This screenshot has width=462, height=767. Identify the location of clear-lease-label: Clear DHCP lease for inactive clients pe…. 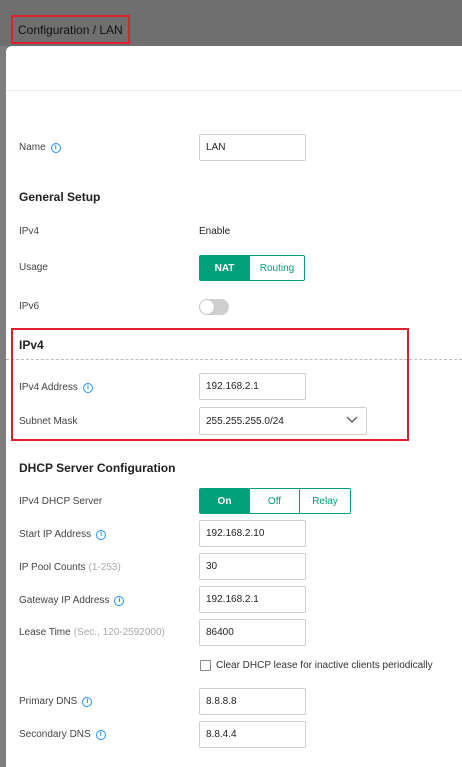
(324, 665).